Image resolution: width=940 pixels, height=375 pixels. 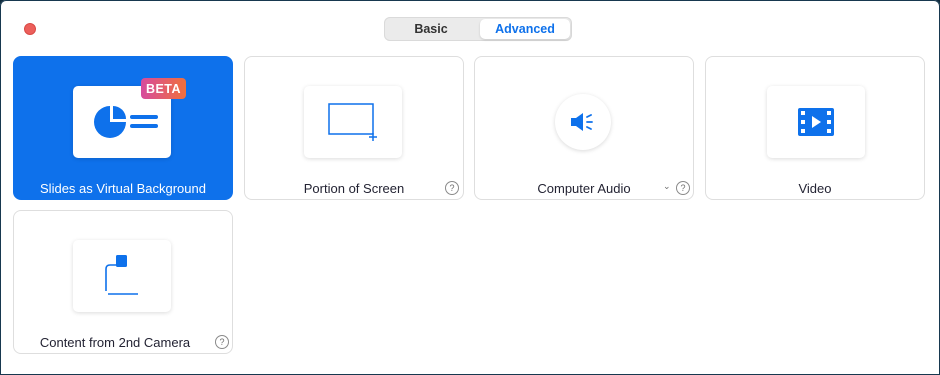 I want to click on video-thumbnail, so click(x=816, y=122).